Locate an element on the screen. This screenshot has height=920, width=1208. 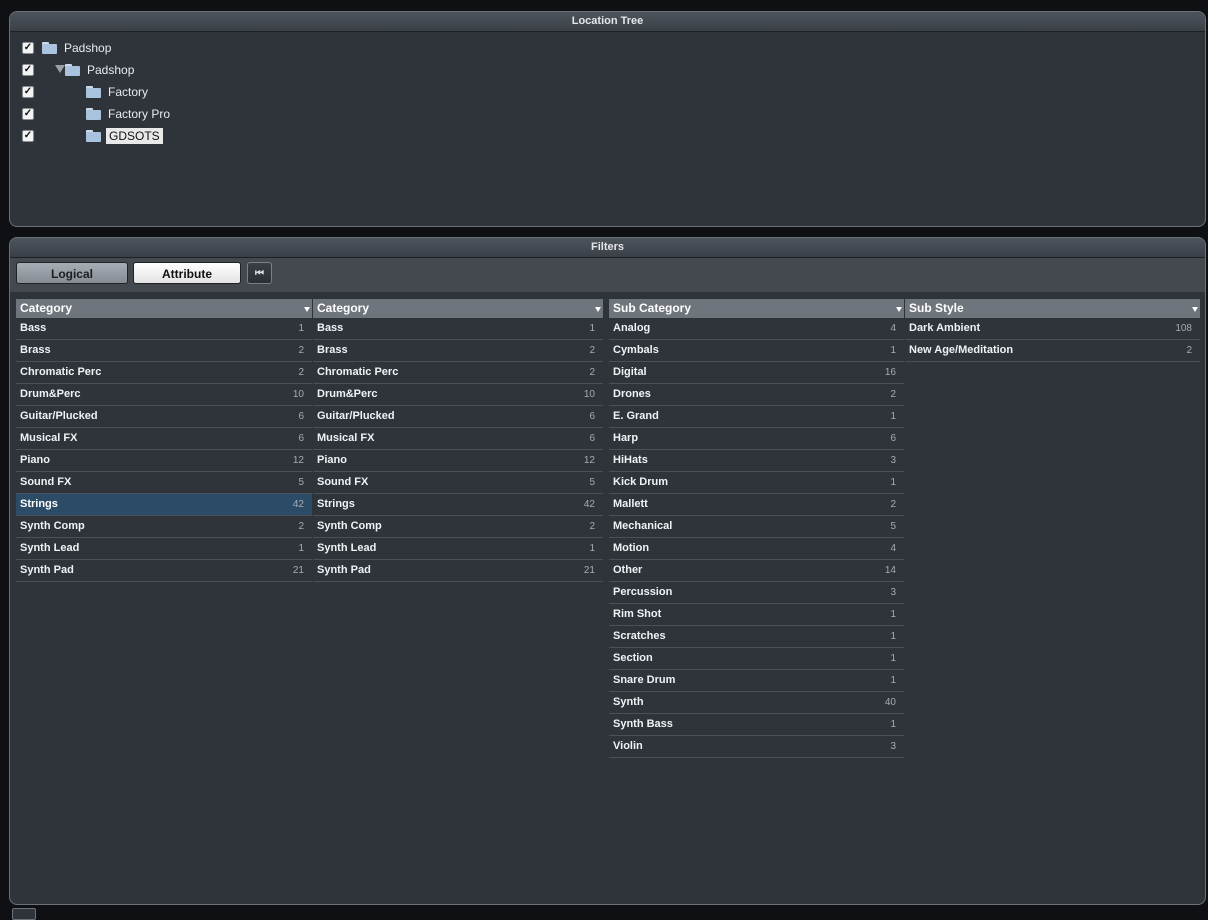
filter-row: Other 14 is located at coordinates (756, 571).